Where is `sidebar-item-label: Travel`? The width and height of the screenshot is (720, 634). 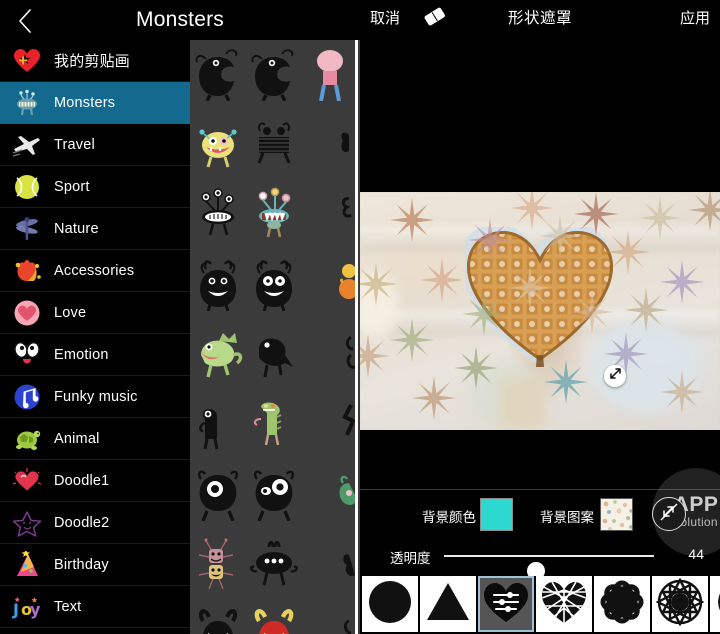
sidebar-item-label: Travel is located at coordinates (74, 144).